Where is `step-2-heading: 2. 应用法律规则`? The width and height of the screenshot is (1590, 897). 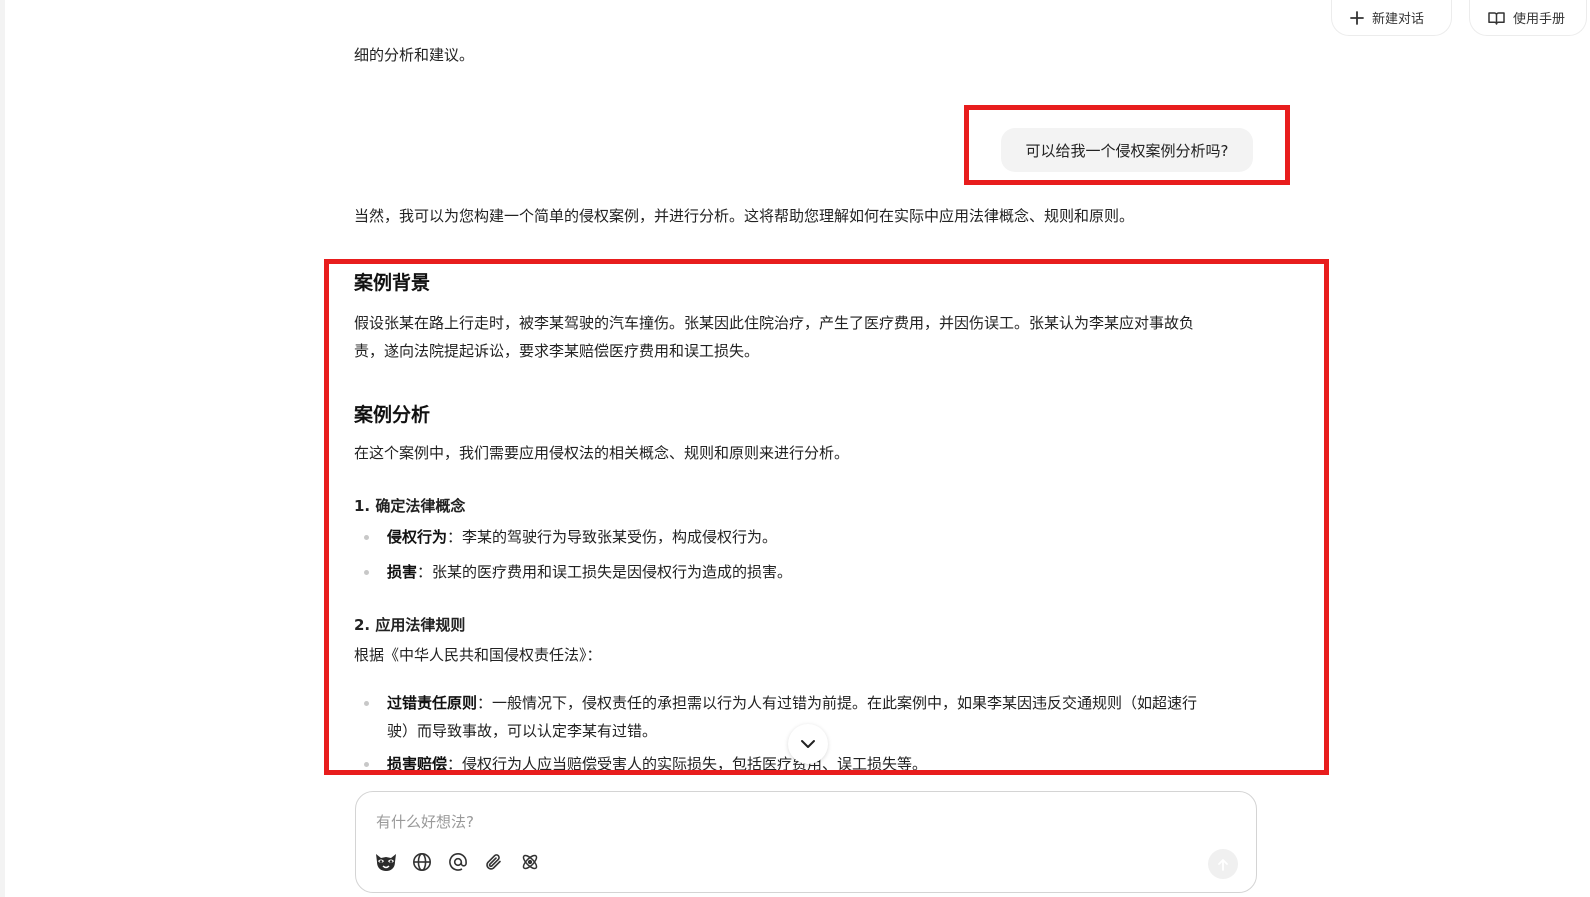 step-2-heading: 2. 应用法律规则 is located at coordinates (410, 625).